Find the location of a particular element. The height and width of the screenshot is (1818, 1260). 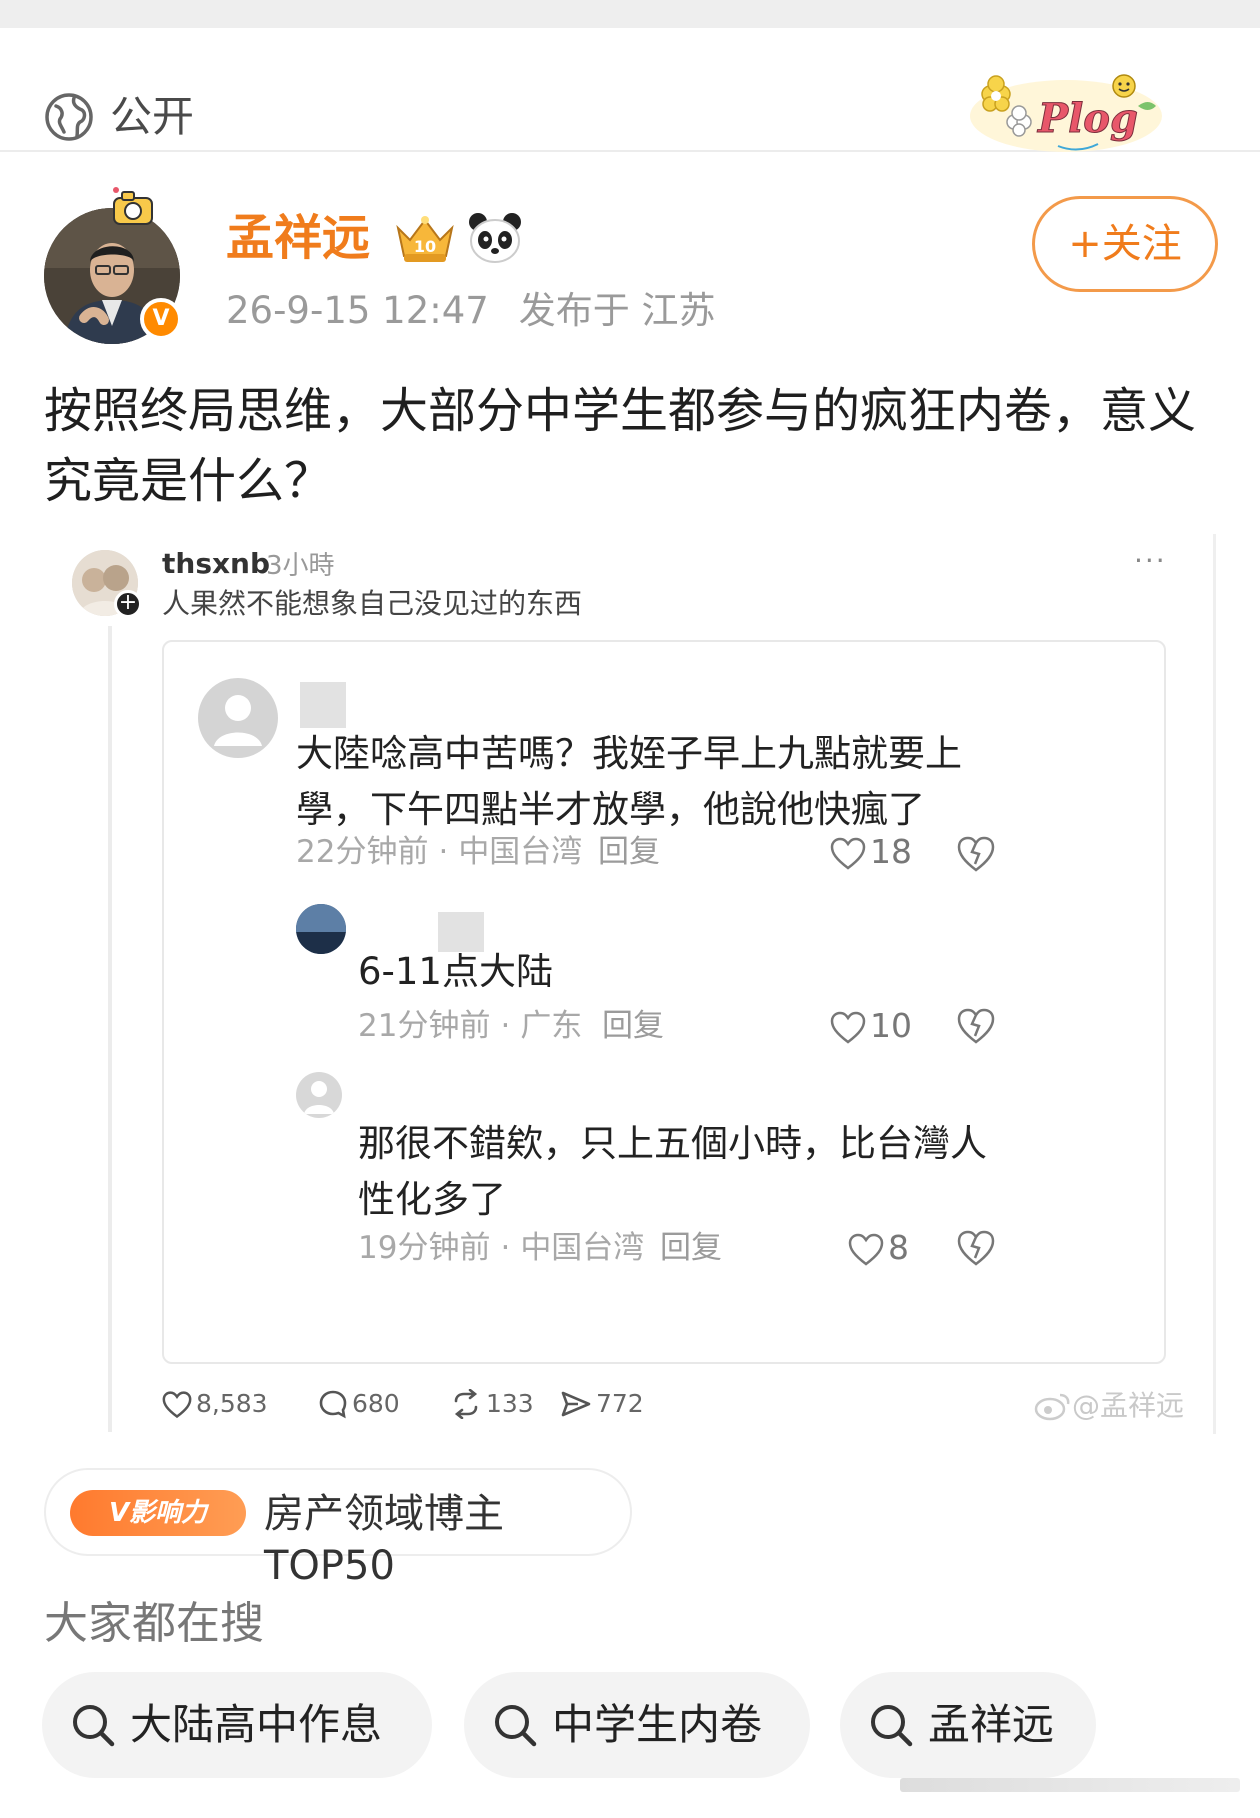

comment-time: 21分钟前 is located at coordinates (424, 1026).